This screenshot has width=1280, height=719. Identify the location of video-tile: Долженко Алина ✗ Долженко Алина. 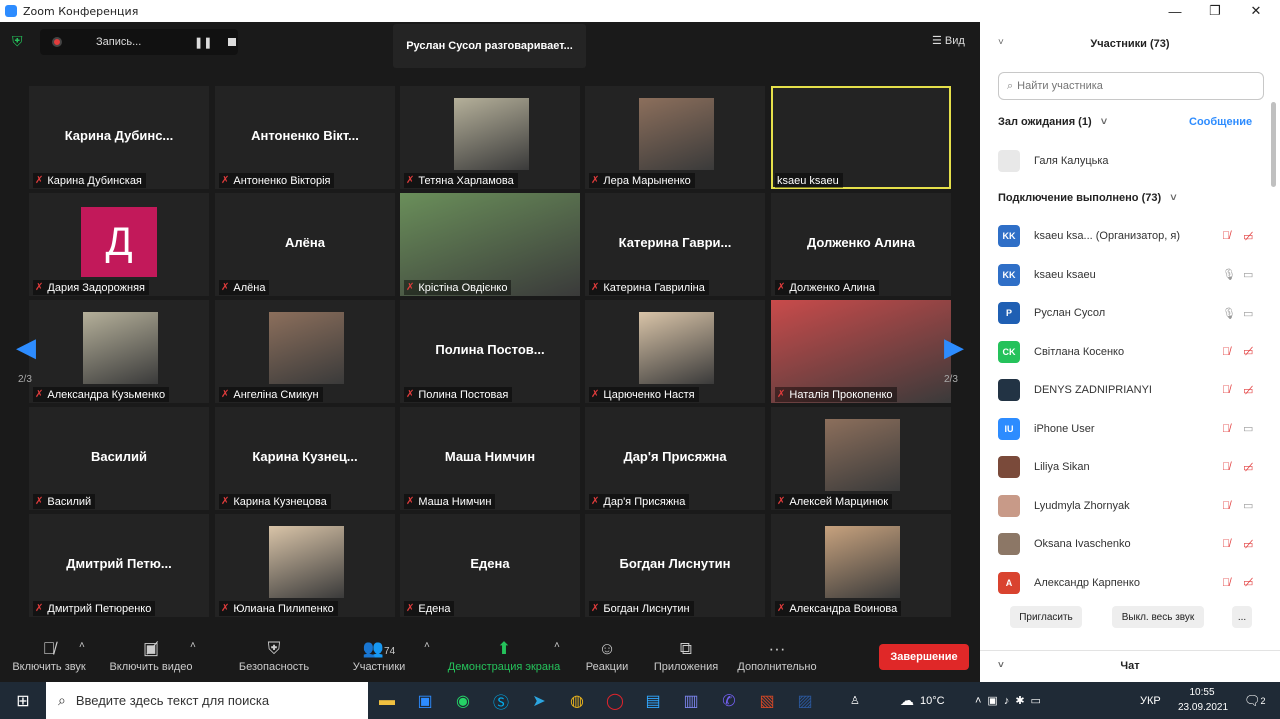
(861, 244).